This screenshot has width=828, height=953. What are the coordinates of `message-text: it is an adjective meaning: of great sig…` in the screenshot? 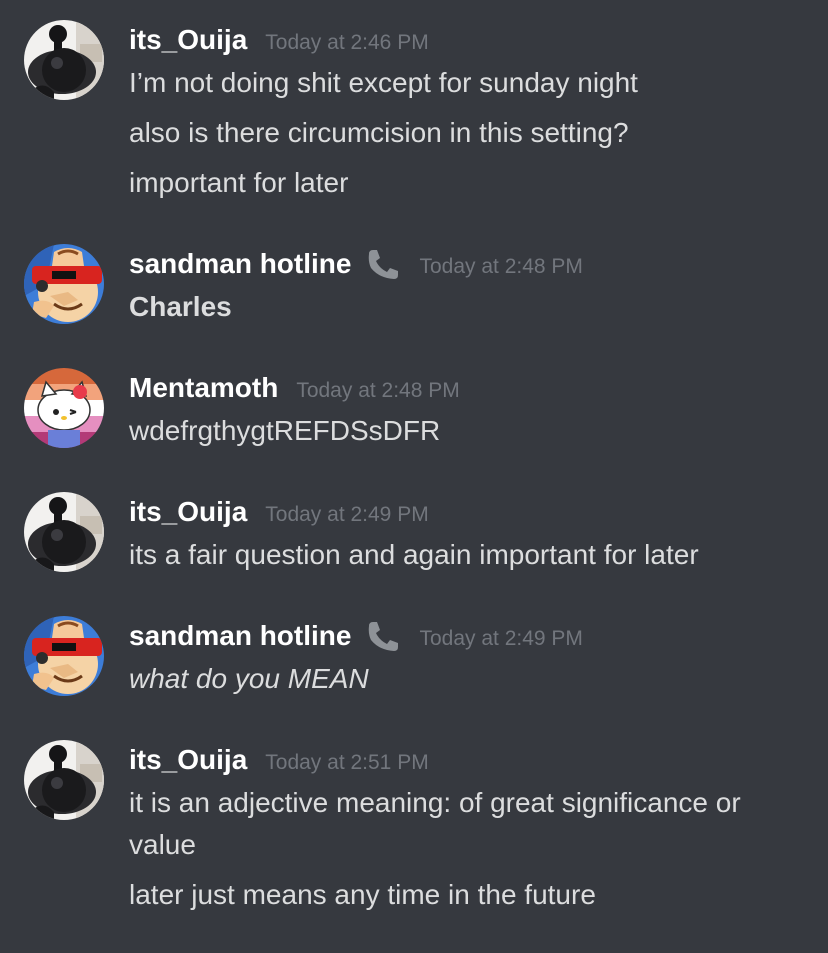 It's located at (435, 823).